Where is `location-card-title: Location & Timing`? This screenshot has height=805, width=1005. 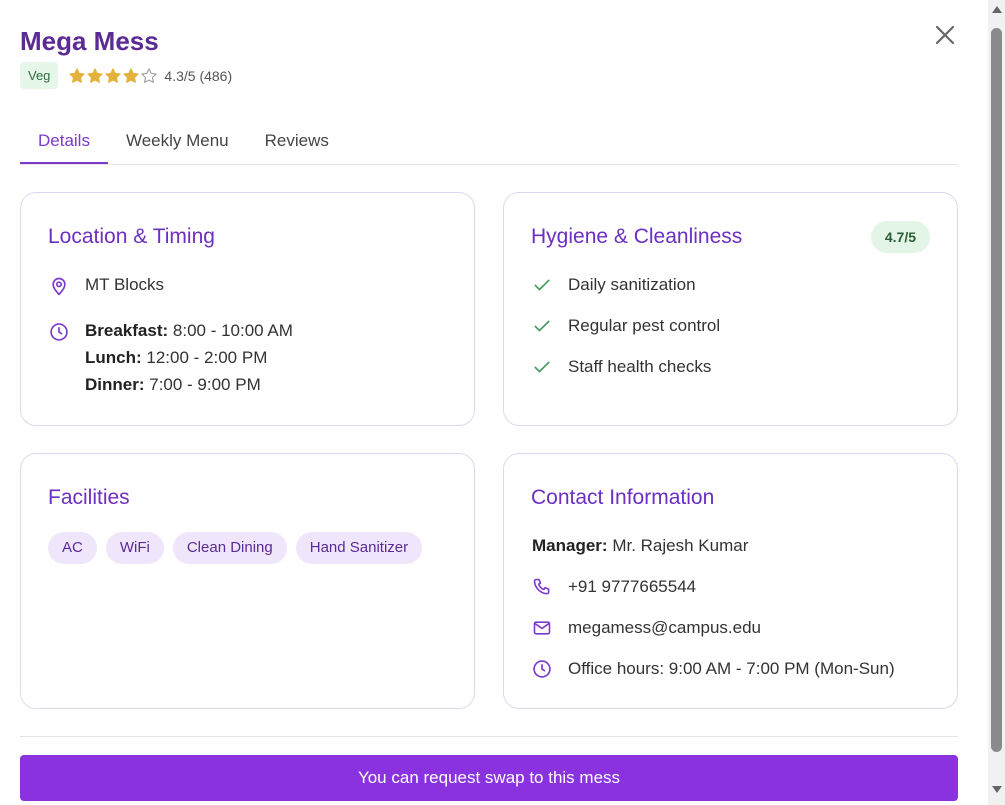 location-card-title: Location & Timing is located at coordinates (131, 236).